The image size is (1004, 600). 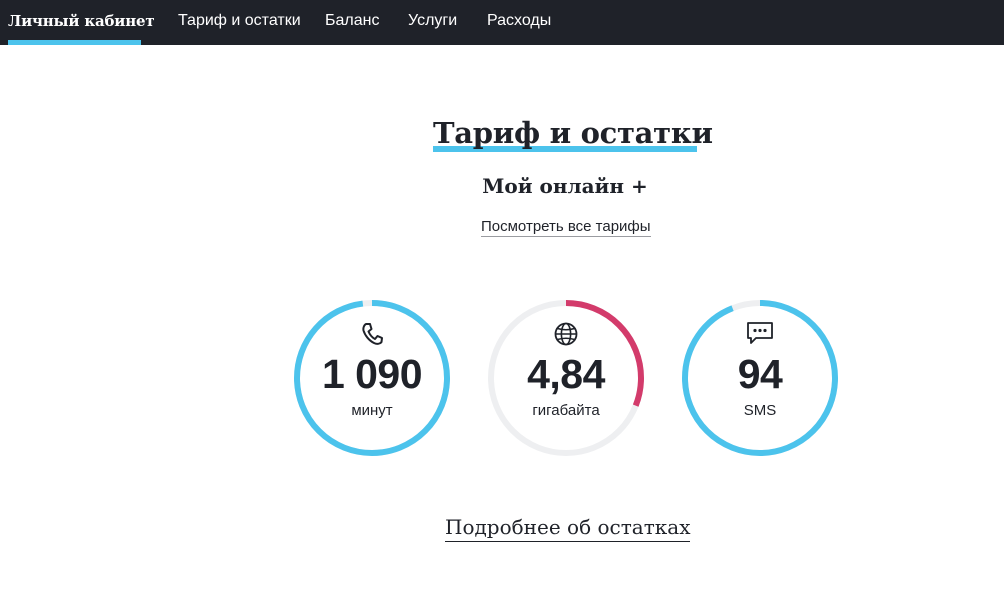 I want to click on nav-services: Услуги, so click(x=432, y=22).